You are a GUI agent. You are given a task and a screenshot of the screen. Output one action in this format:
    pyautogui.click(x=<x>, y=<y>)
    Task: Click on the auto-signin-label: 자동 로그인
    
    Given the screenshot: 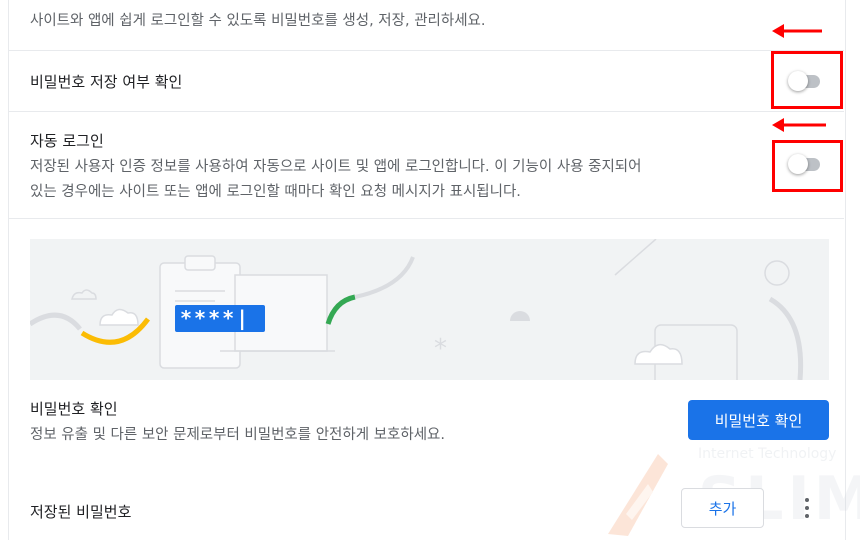 What is the action you would take?
    pyautogui.click(x=67, y=141)
    